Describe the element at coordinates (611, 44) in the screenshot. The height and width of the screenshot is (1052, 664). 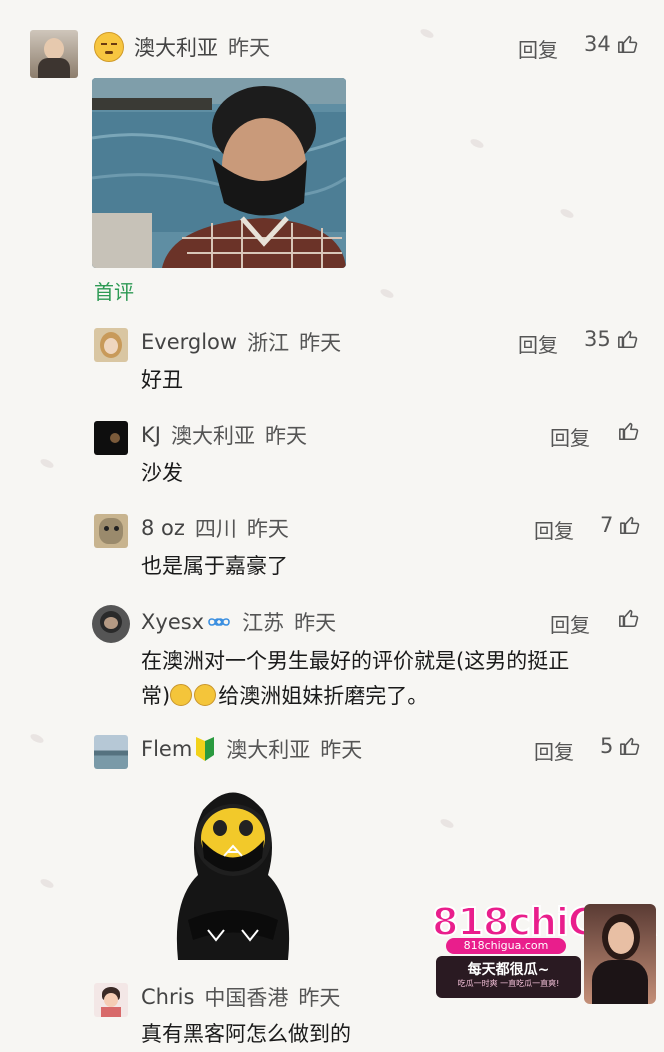
I see `like-button: 34` at that location.